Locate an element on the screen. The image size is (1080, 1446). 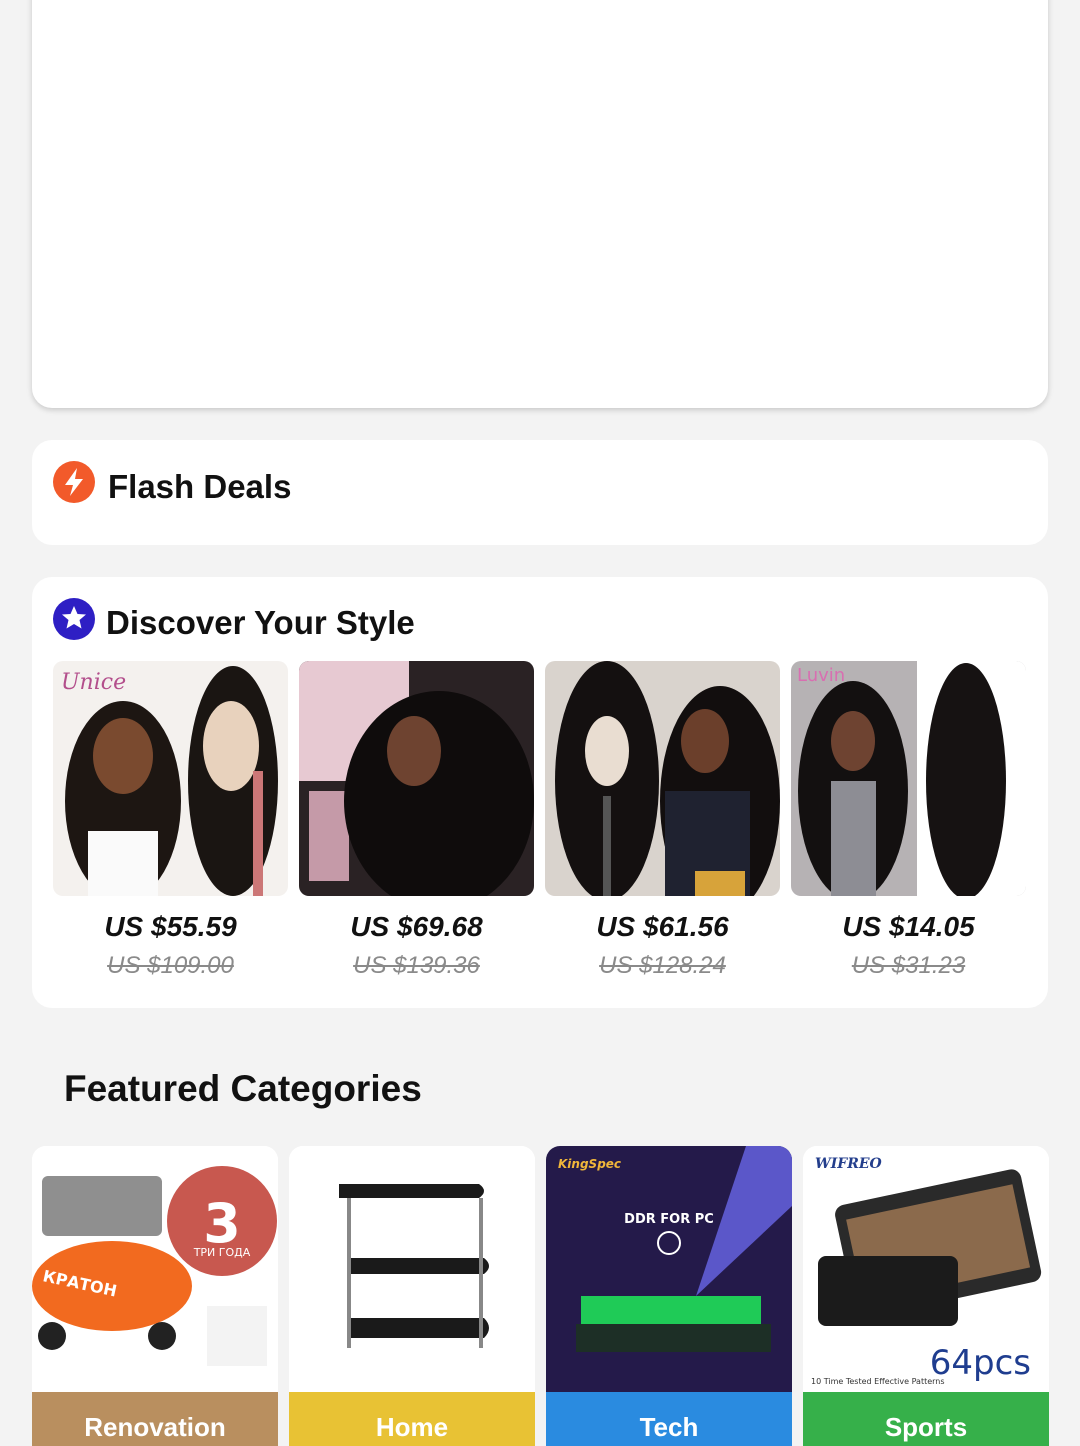
product-original-price: US $128.24 is located at coordinates (662, 965).